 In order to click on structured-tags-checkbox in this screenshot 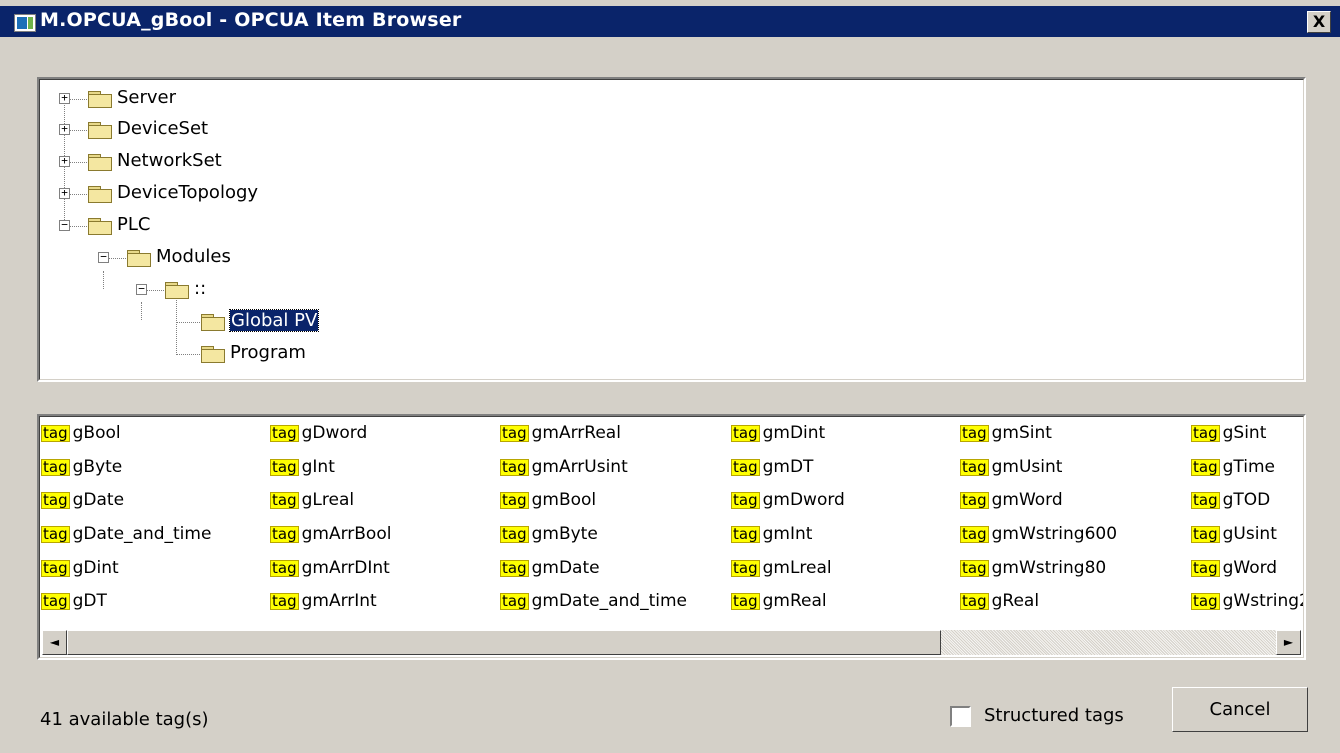, I will do `click(960, 716)`.